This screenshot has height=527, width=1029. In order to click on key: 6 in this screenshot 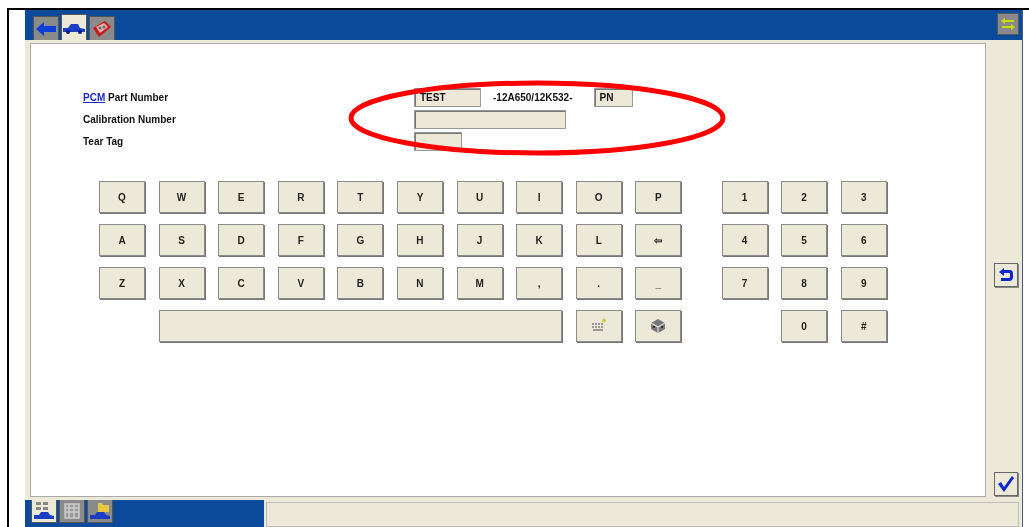, I will do `click(863, 240)`.